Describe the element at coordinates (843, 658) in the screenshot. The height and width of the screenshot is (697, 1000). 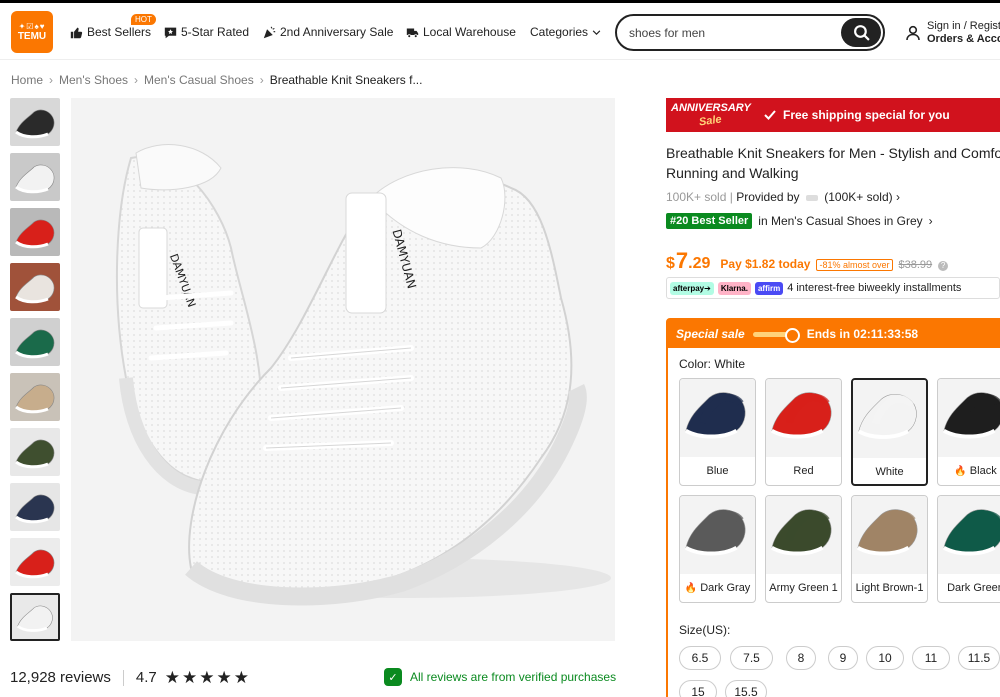
I see `size-option: 9` at that location.